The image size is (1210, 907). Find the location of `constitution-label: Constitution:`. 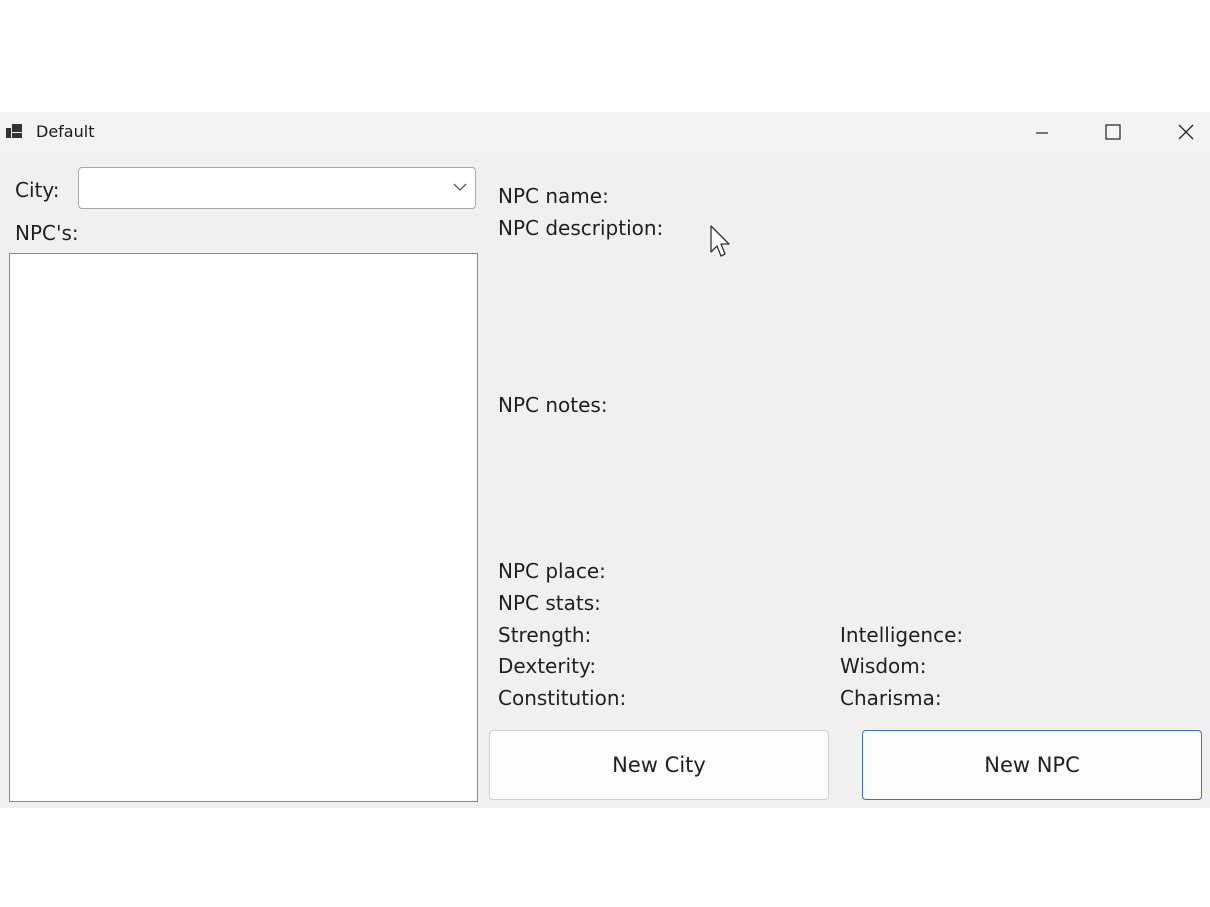

constitution-label: Constitution: is located at coordinates (562, 698).